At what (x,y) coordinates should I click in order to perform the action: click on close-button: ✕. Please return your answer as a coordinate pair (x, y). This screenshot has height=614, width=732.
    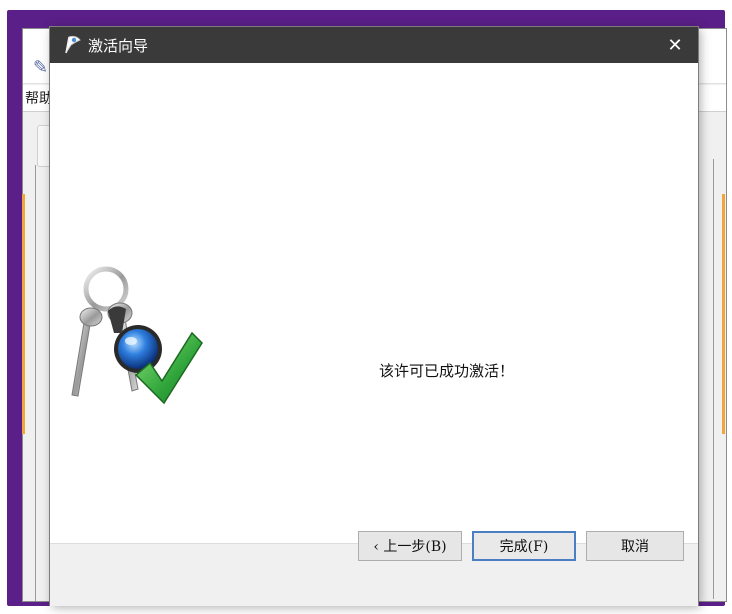
    Looking at the image, I should click on (675, 45).